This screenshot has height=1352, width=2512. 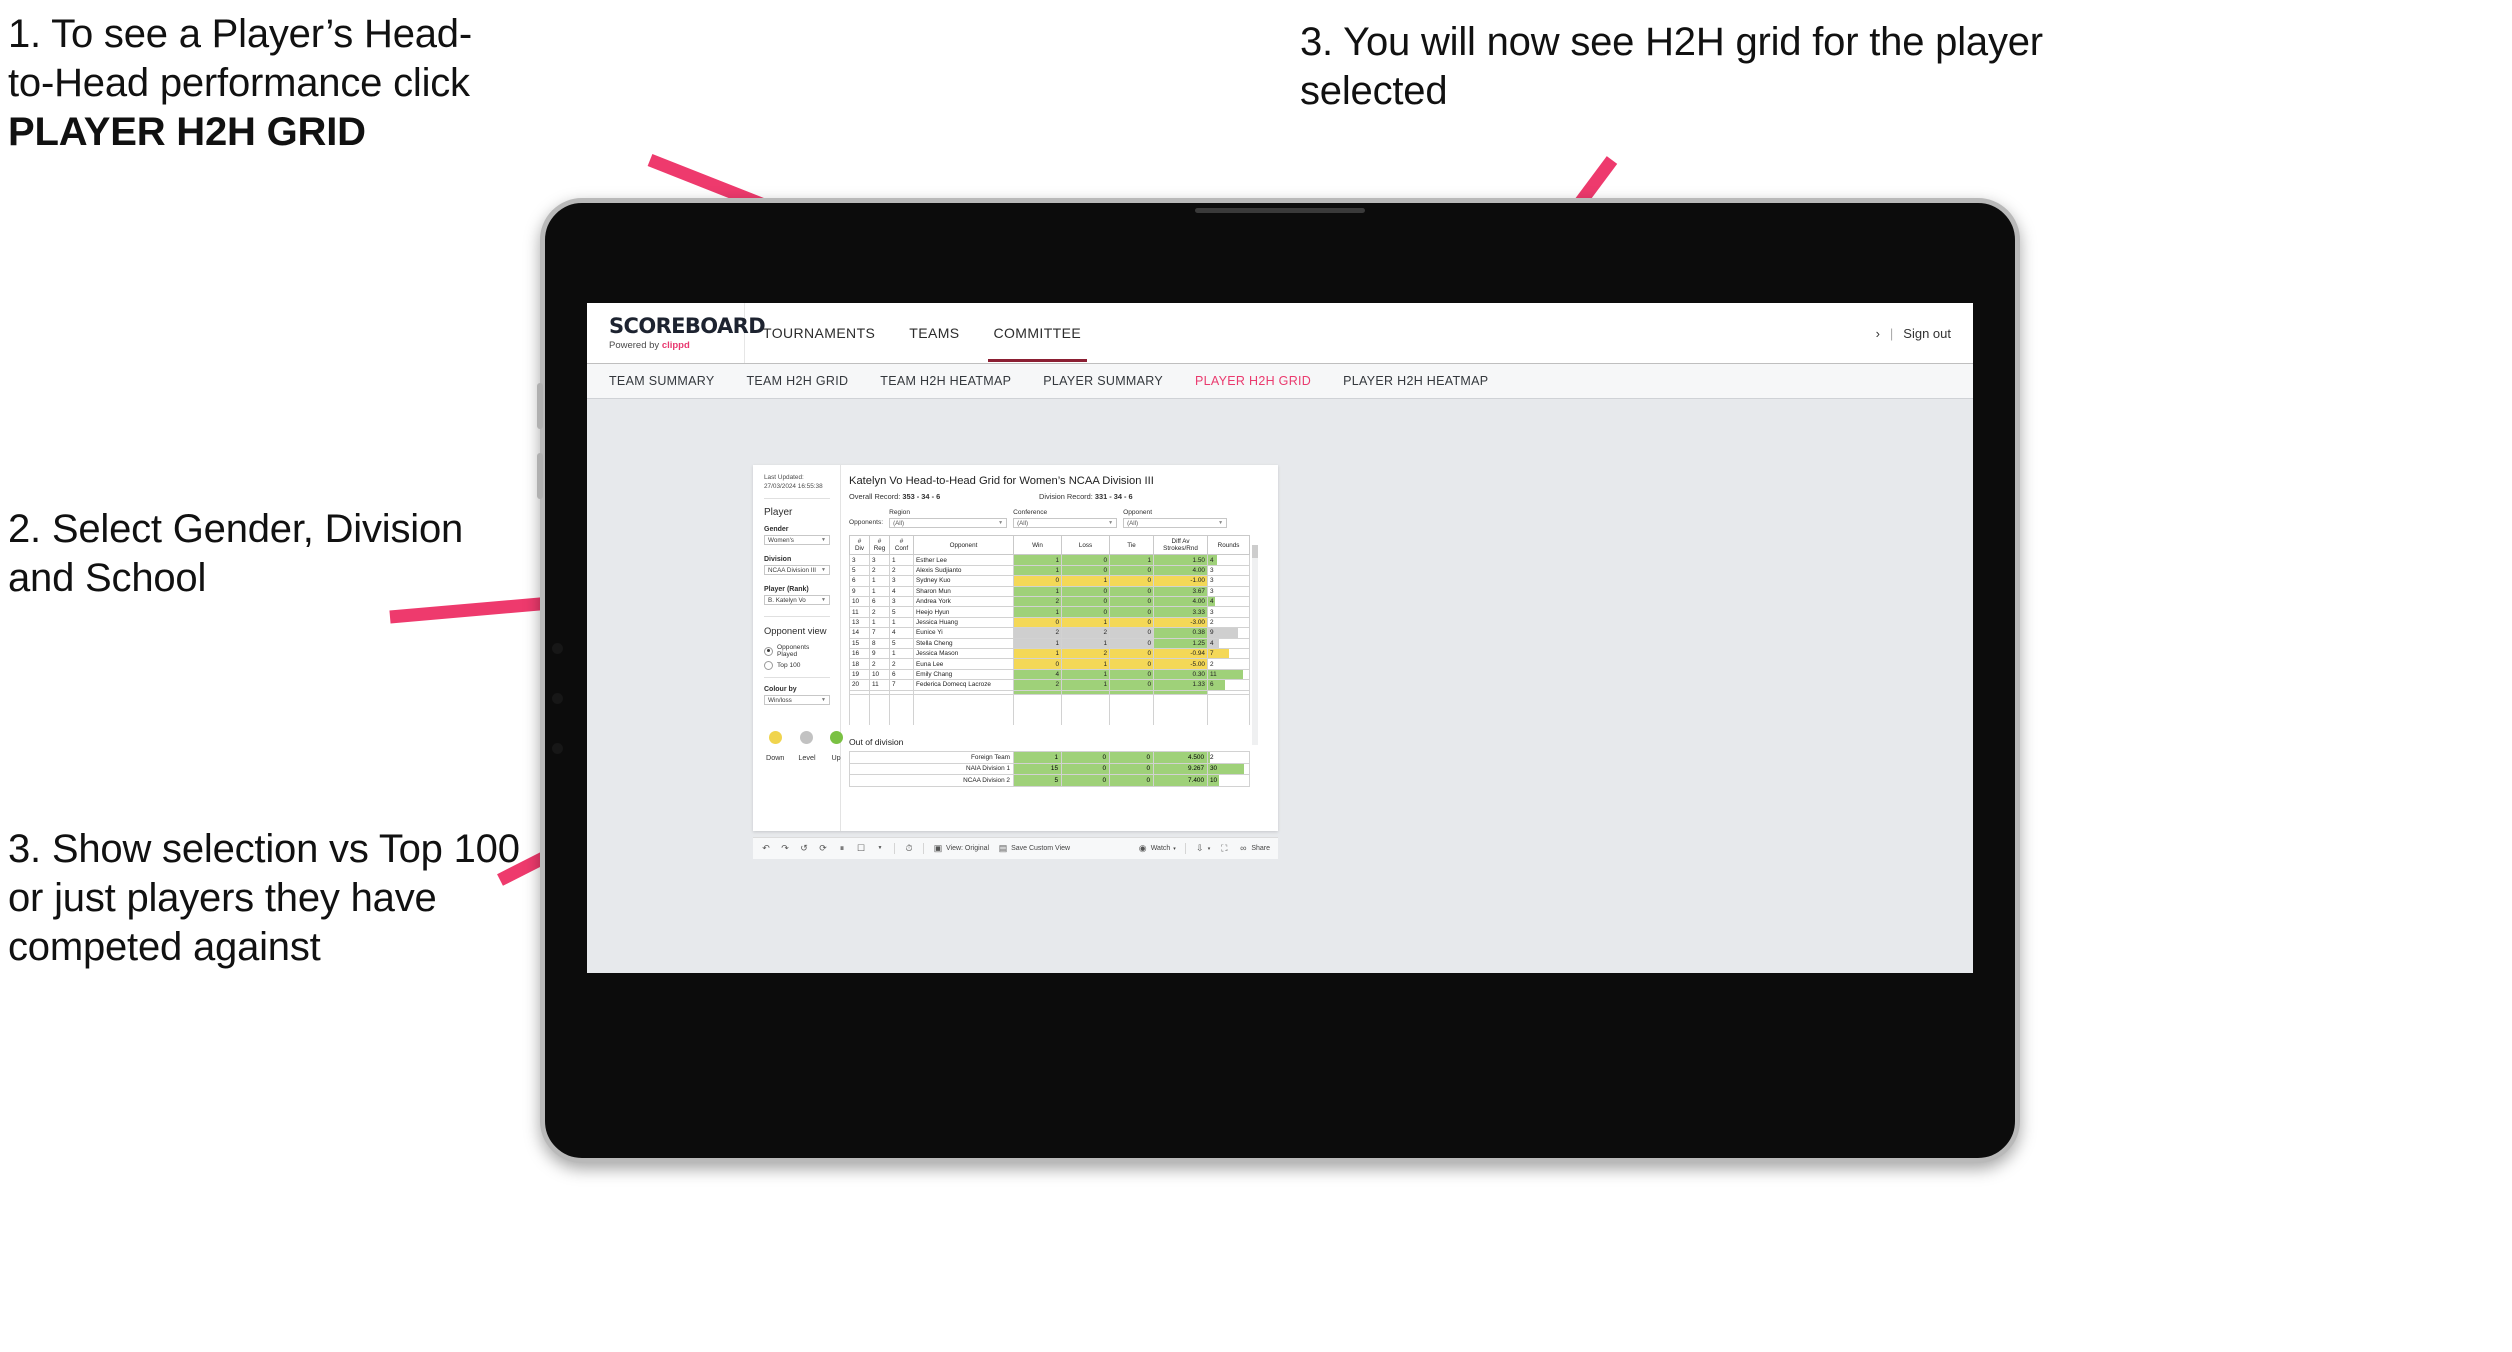 What do you see at coordinates (1003, 848) in the screenshot?
I see `save-view-icon: ▤` at bounding box center [1003, 848].